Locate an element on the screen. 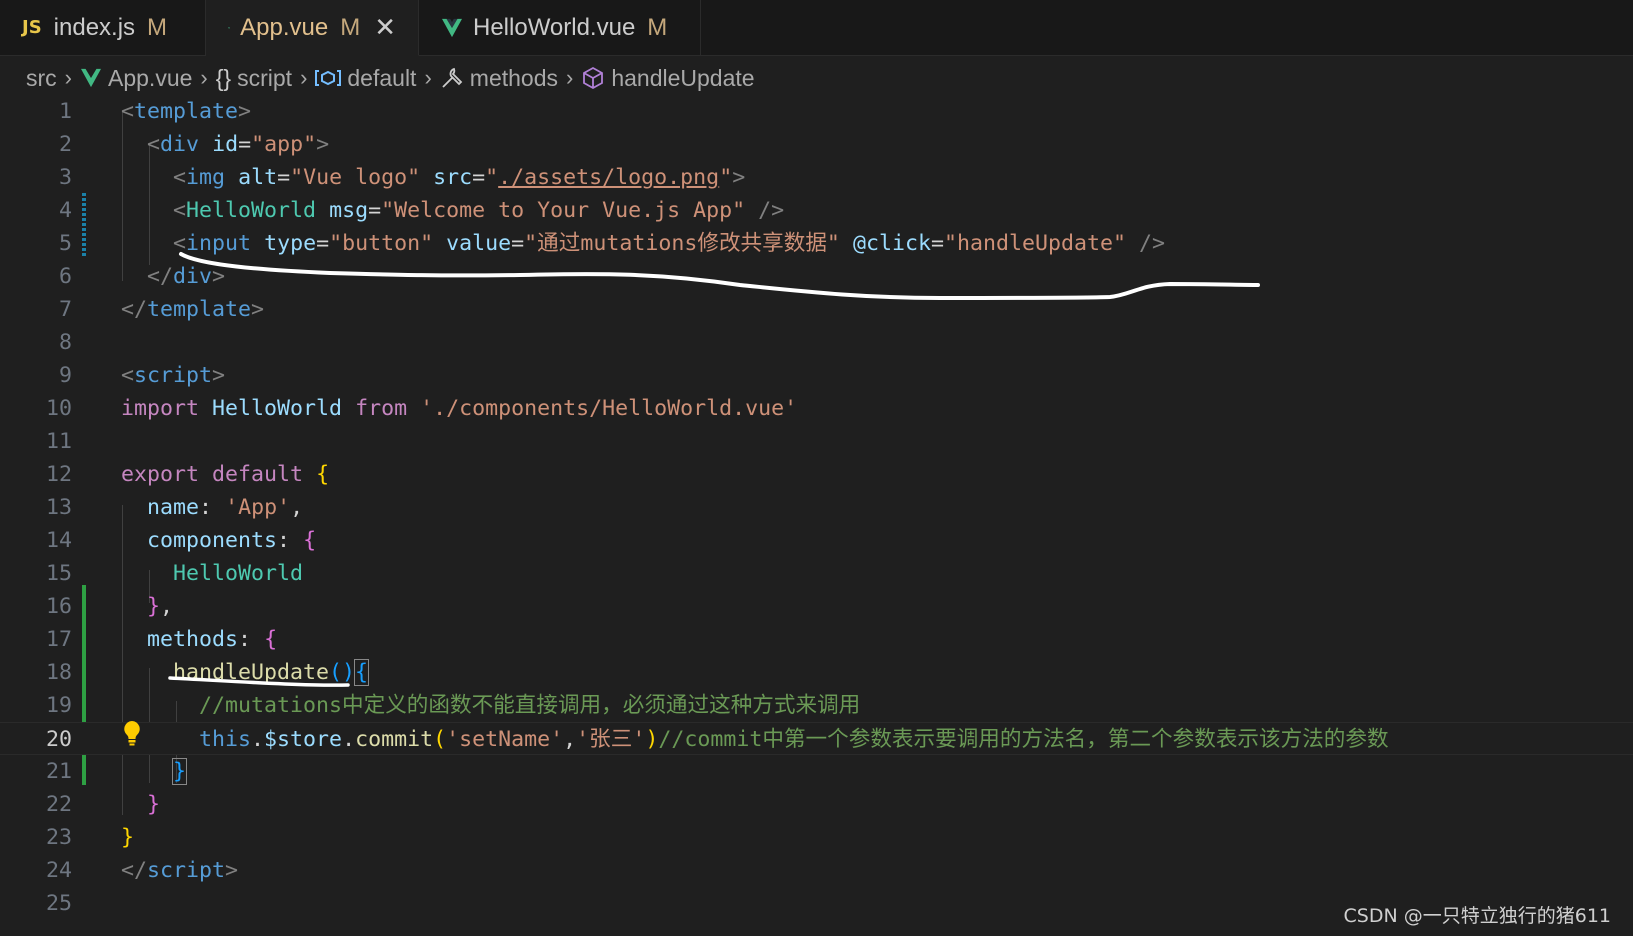  annotation-underline-input is located at coordinates (719, 276).